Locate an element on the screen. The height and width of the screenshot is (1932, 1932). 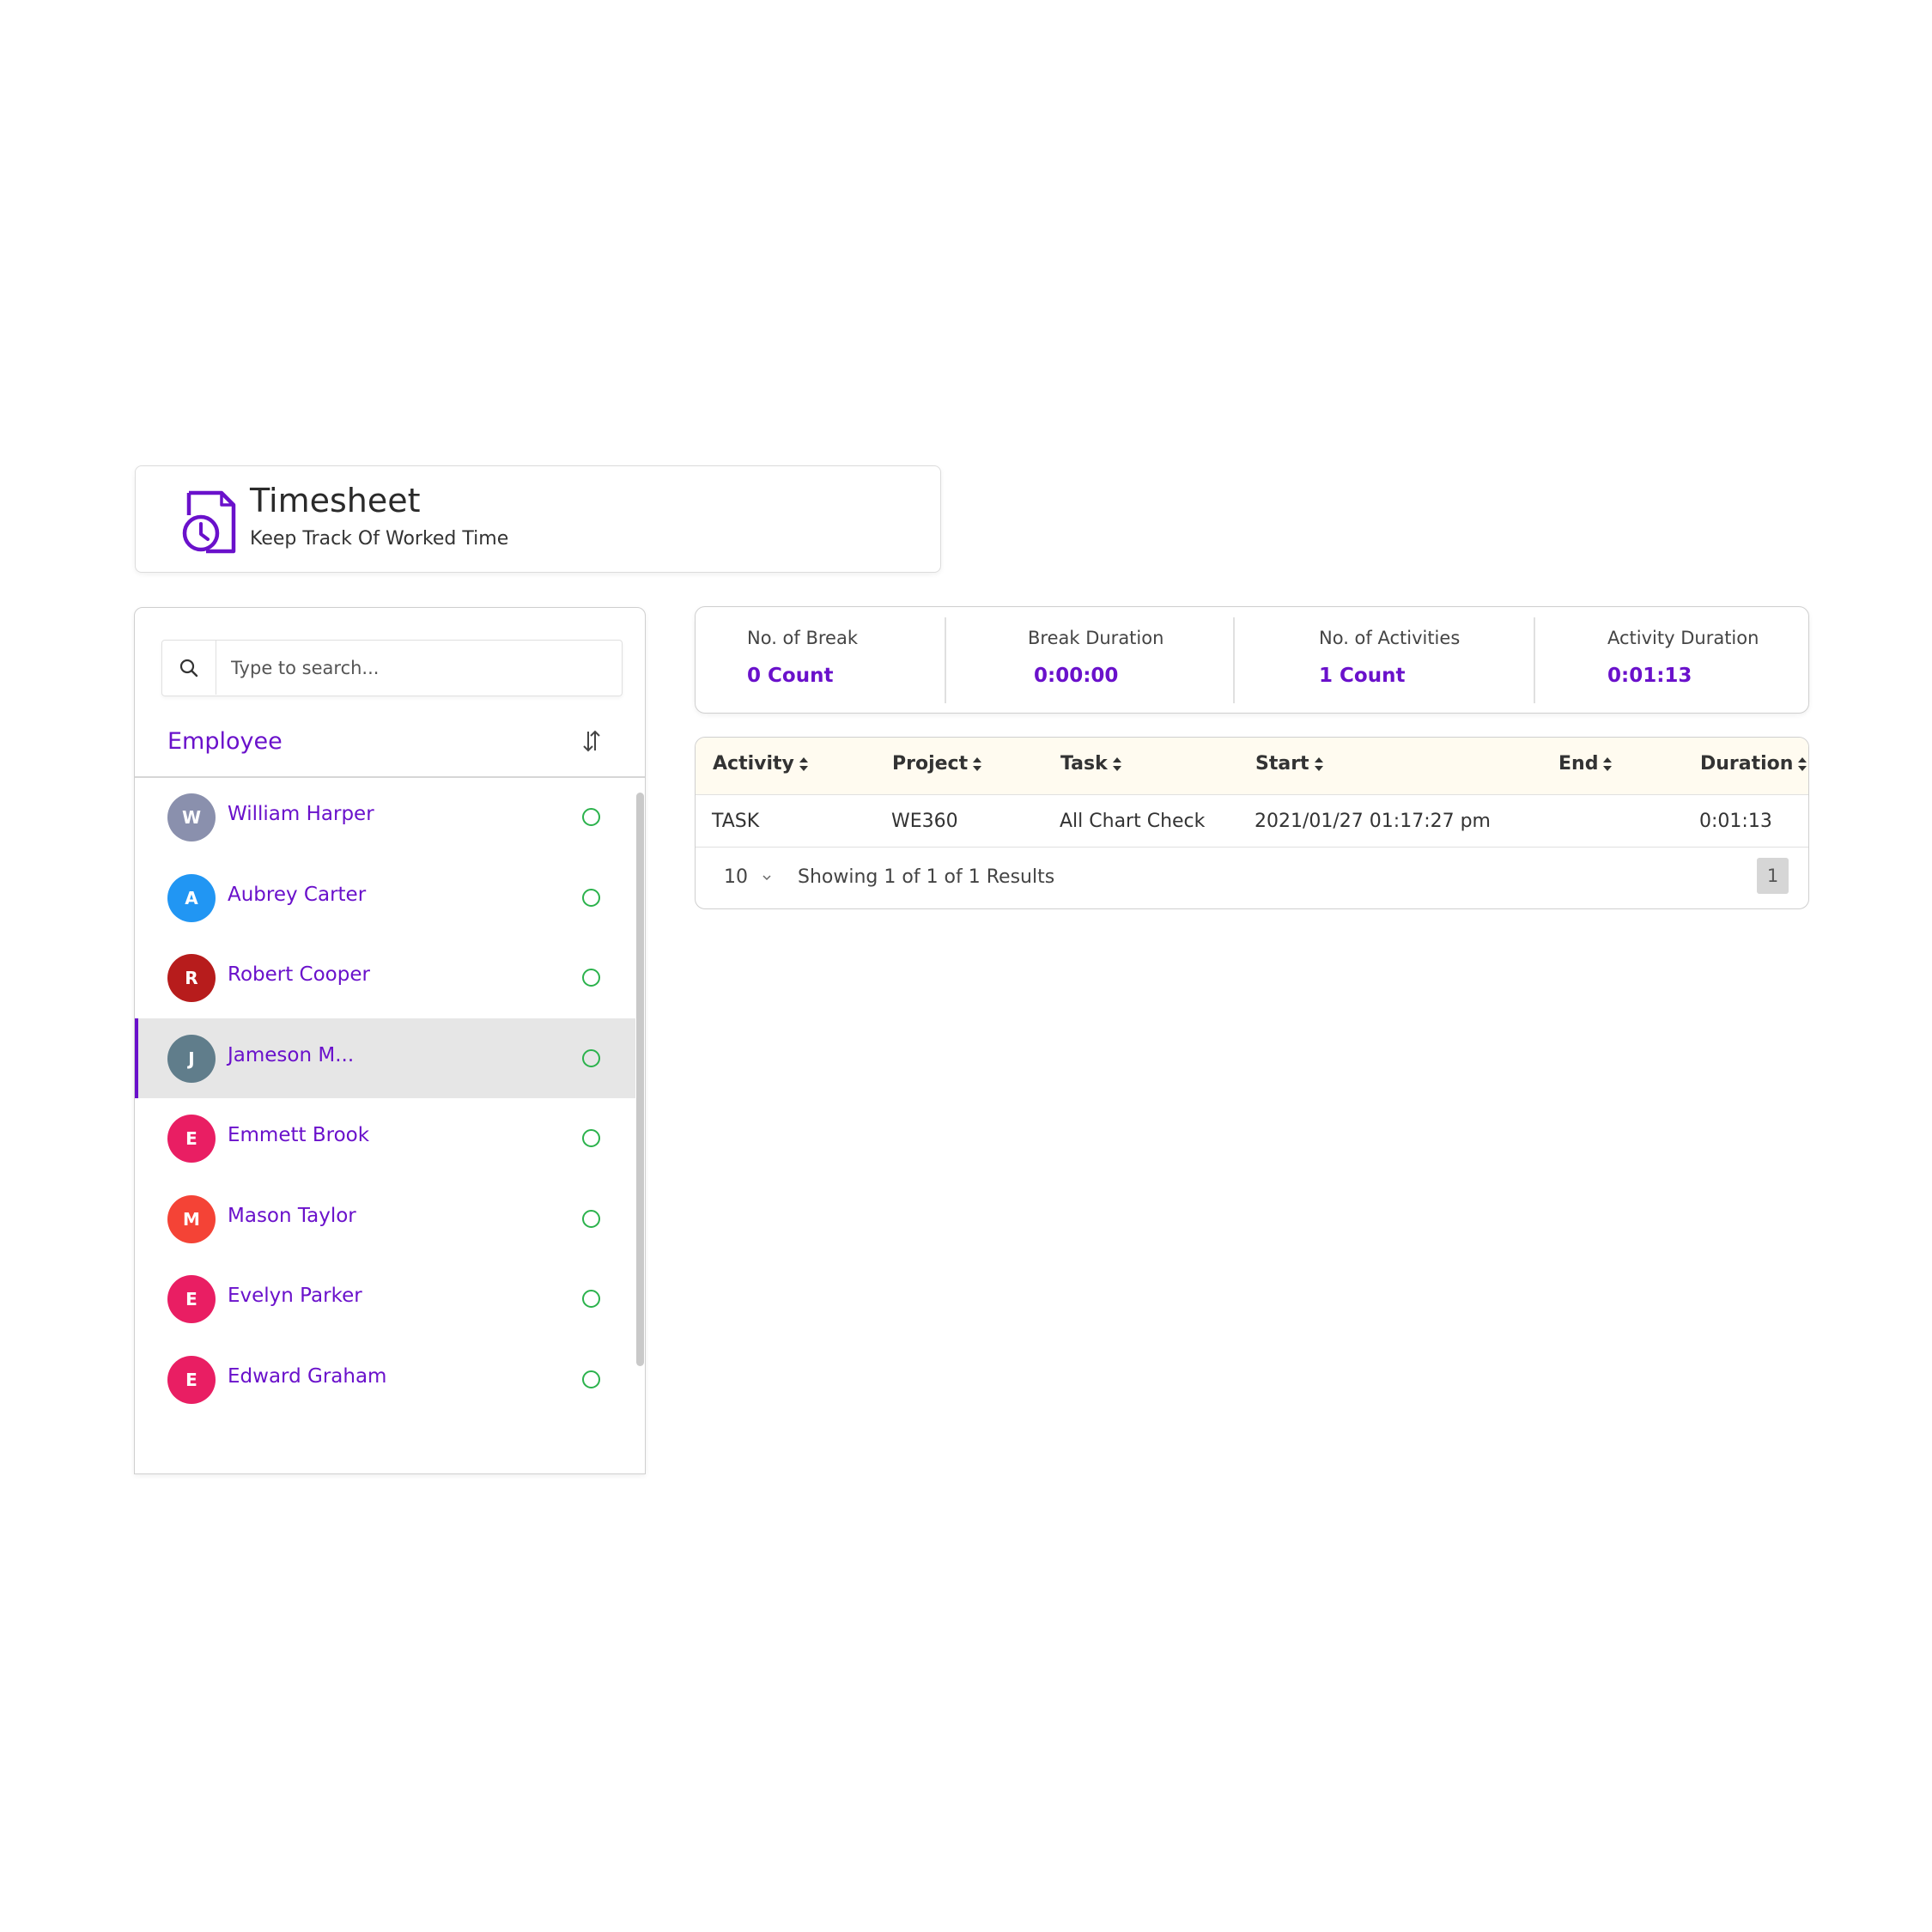
employee-item: E Emmett Brook is located at coordinates (385, 1138).